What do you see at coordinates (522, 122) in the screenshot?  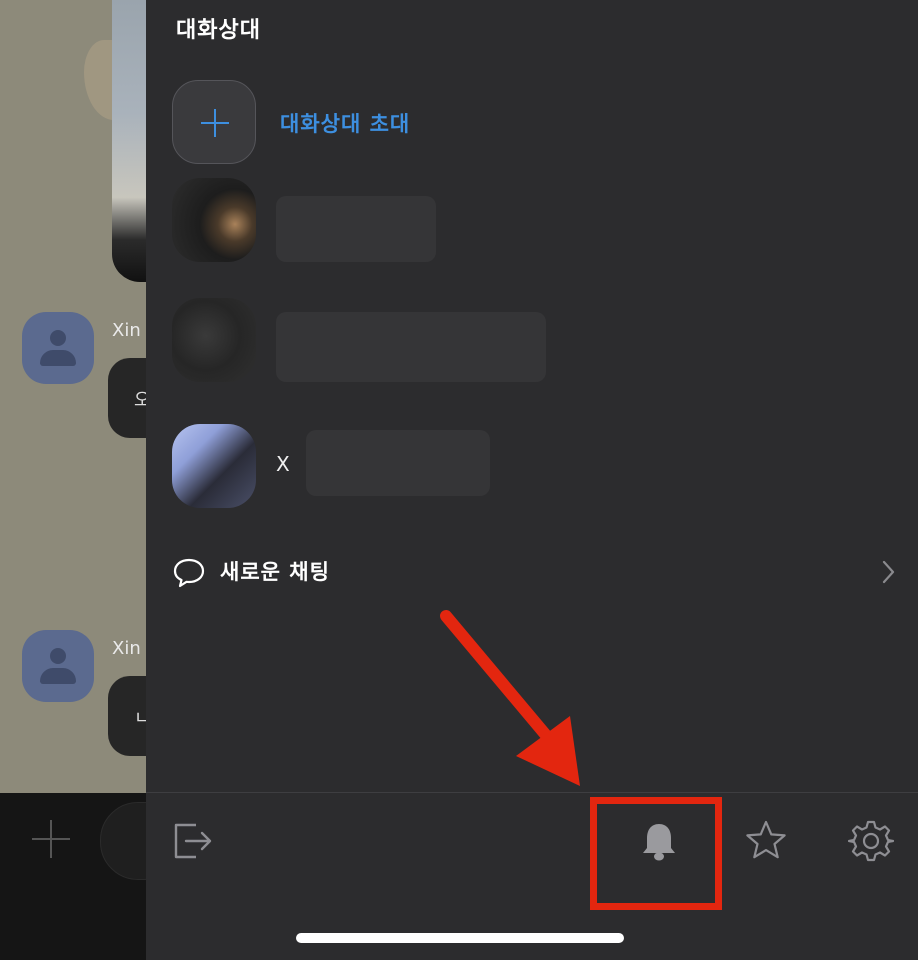 I see `invite-member-row: 대화상대 초대` at bounding box center [522, 122].